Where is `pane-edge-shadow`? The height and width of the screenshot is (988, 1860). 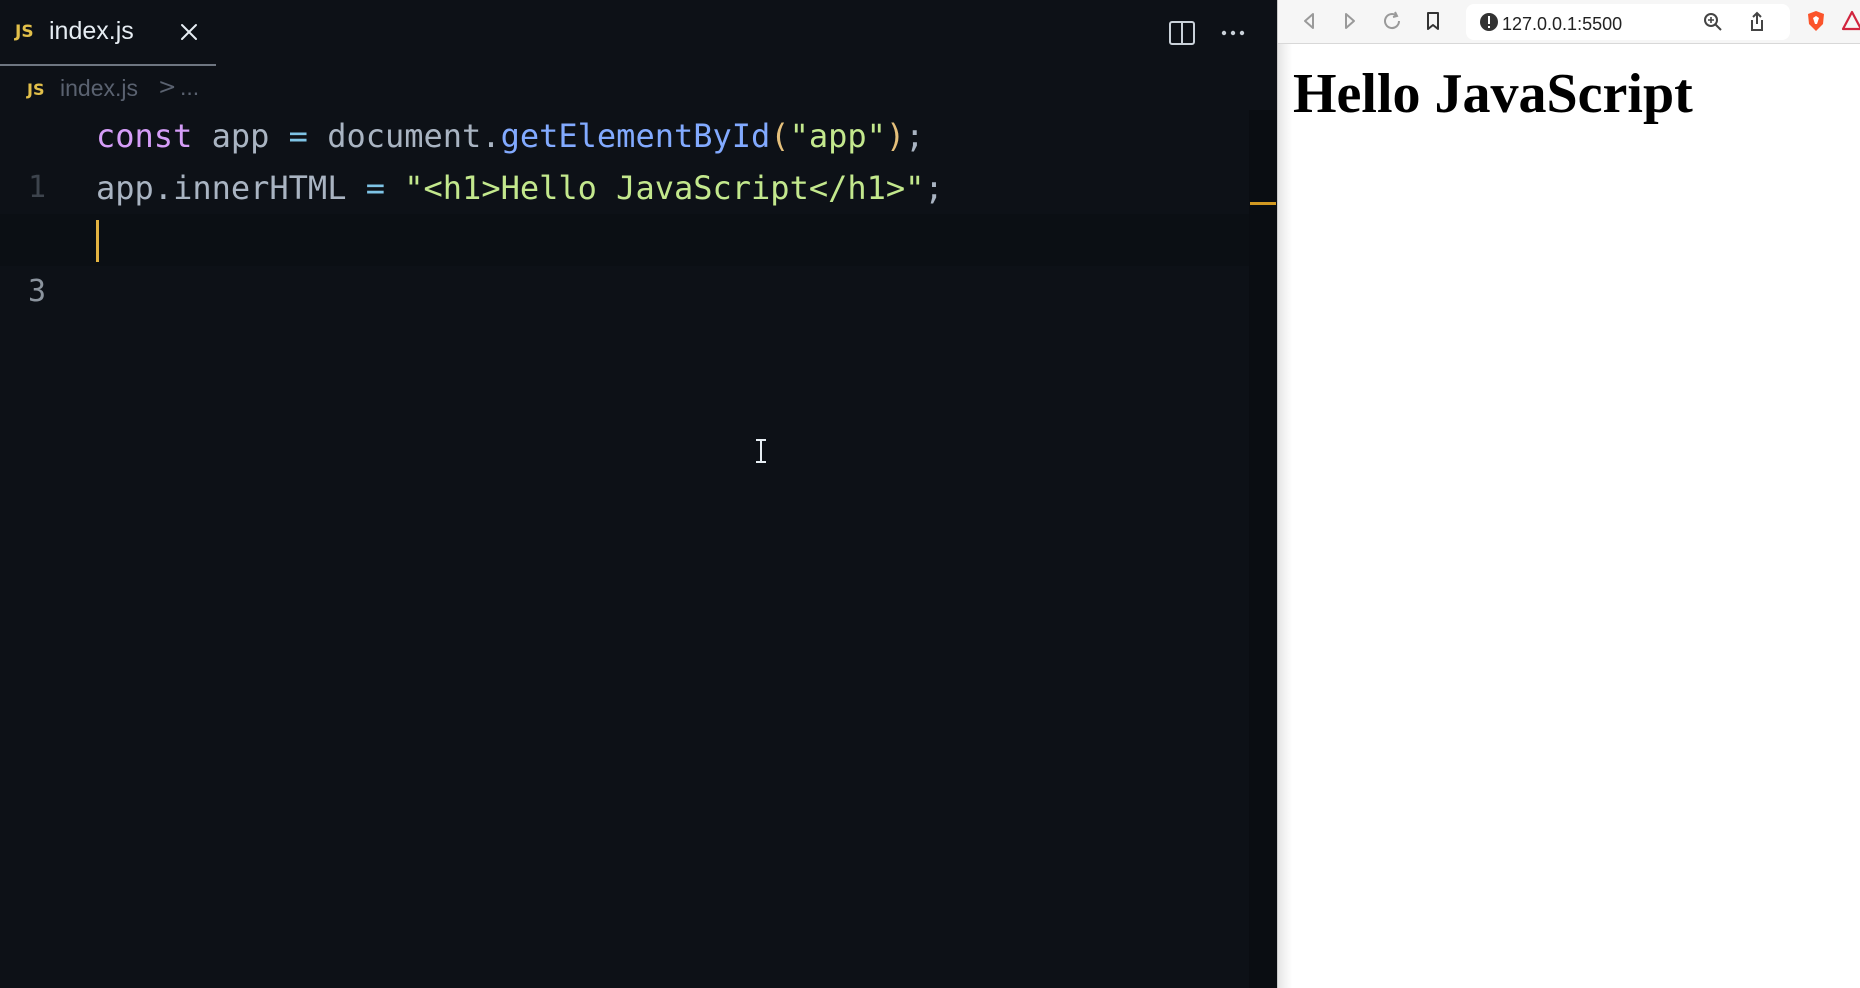 pane-edge-shadow is located at coordinates (1285, 516).